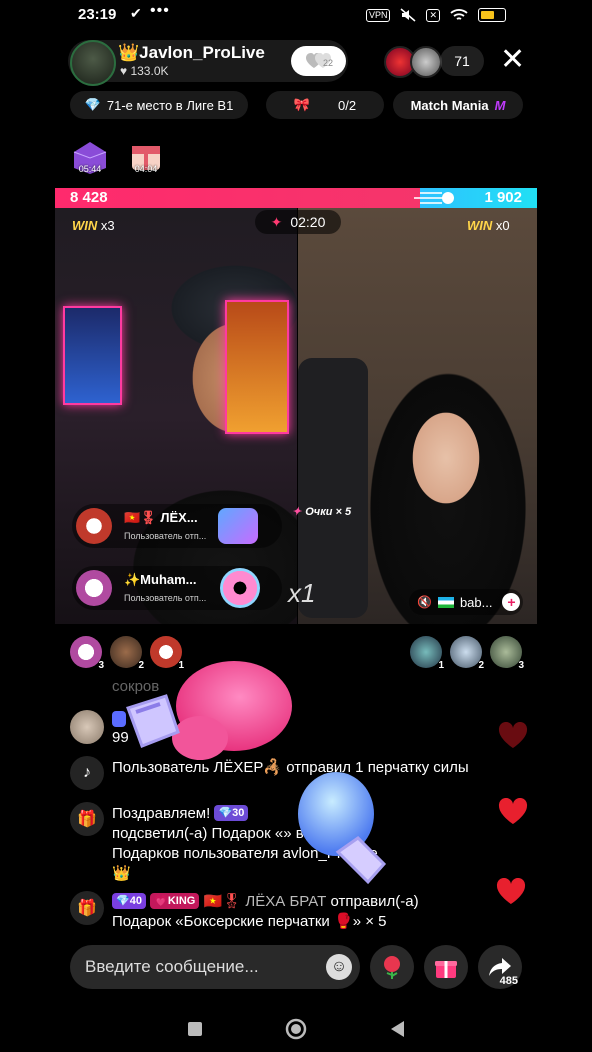  Describe the element at coordinates (146, 169) in the screenshot. I see `treasure-timer: 04:04` at that location.